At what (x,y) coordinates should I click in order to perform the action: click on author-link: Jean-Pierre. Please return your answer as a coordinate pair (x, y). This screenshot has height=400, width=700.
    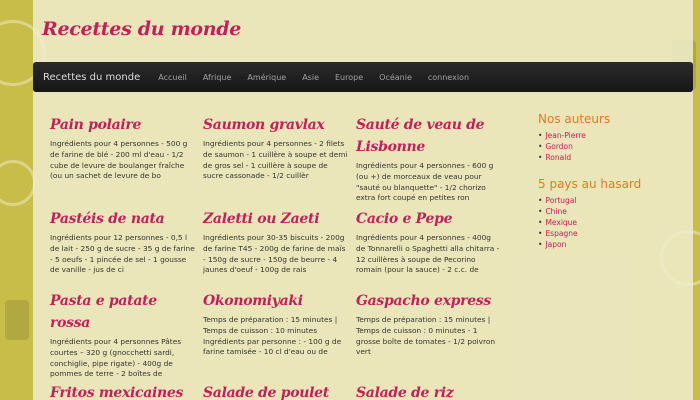
    Looking at the image, I should click on (565, 135).